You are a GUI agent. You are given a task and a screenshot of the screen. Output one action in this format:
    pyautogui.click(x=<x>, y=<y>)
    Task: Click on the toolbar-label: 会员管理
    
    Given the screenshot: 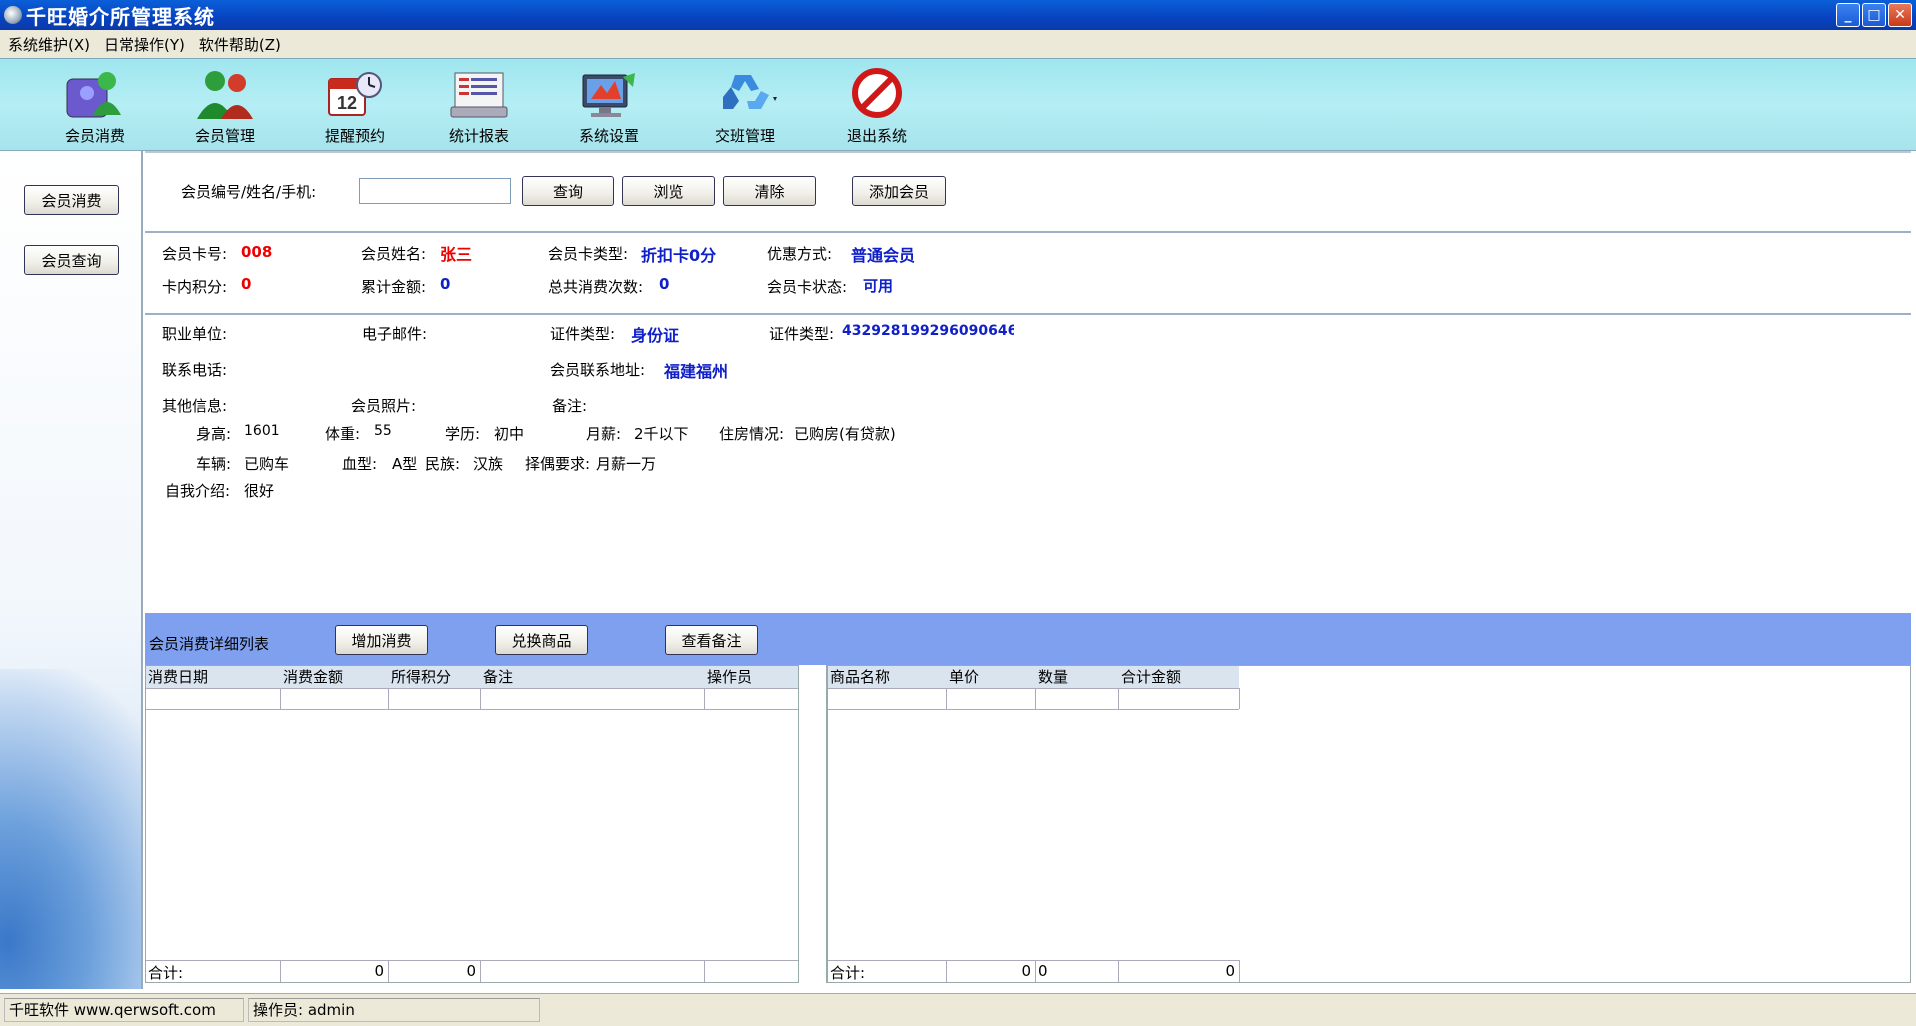 What is the action you would take?
    pyautogui.click(x=224, y=136)
    